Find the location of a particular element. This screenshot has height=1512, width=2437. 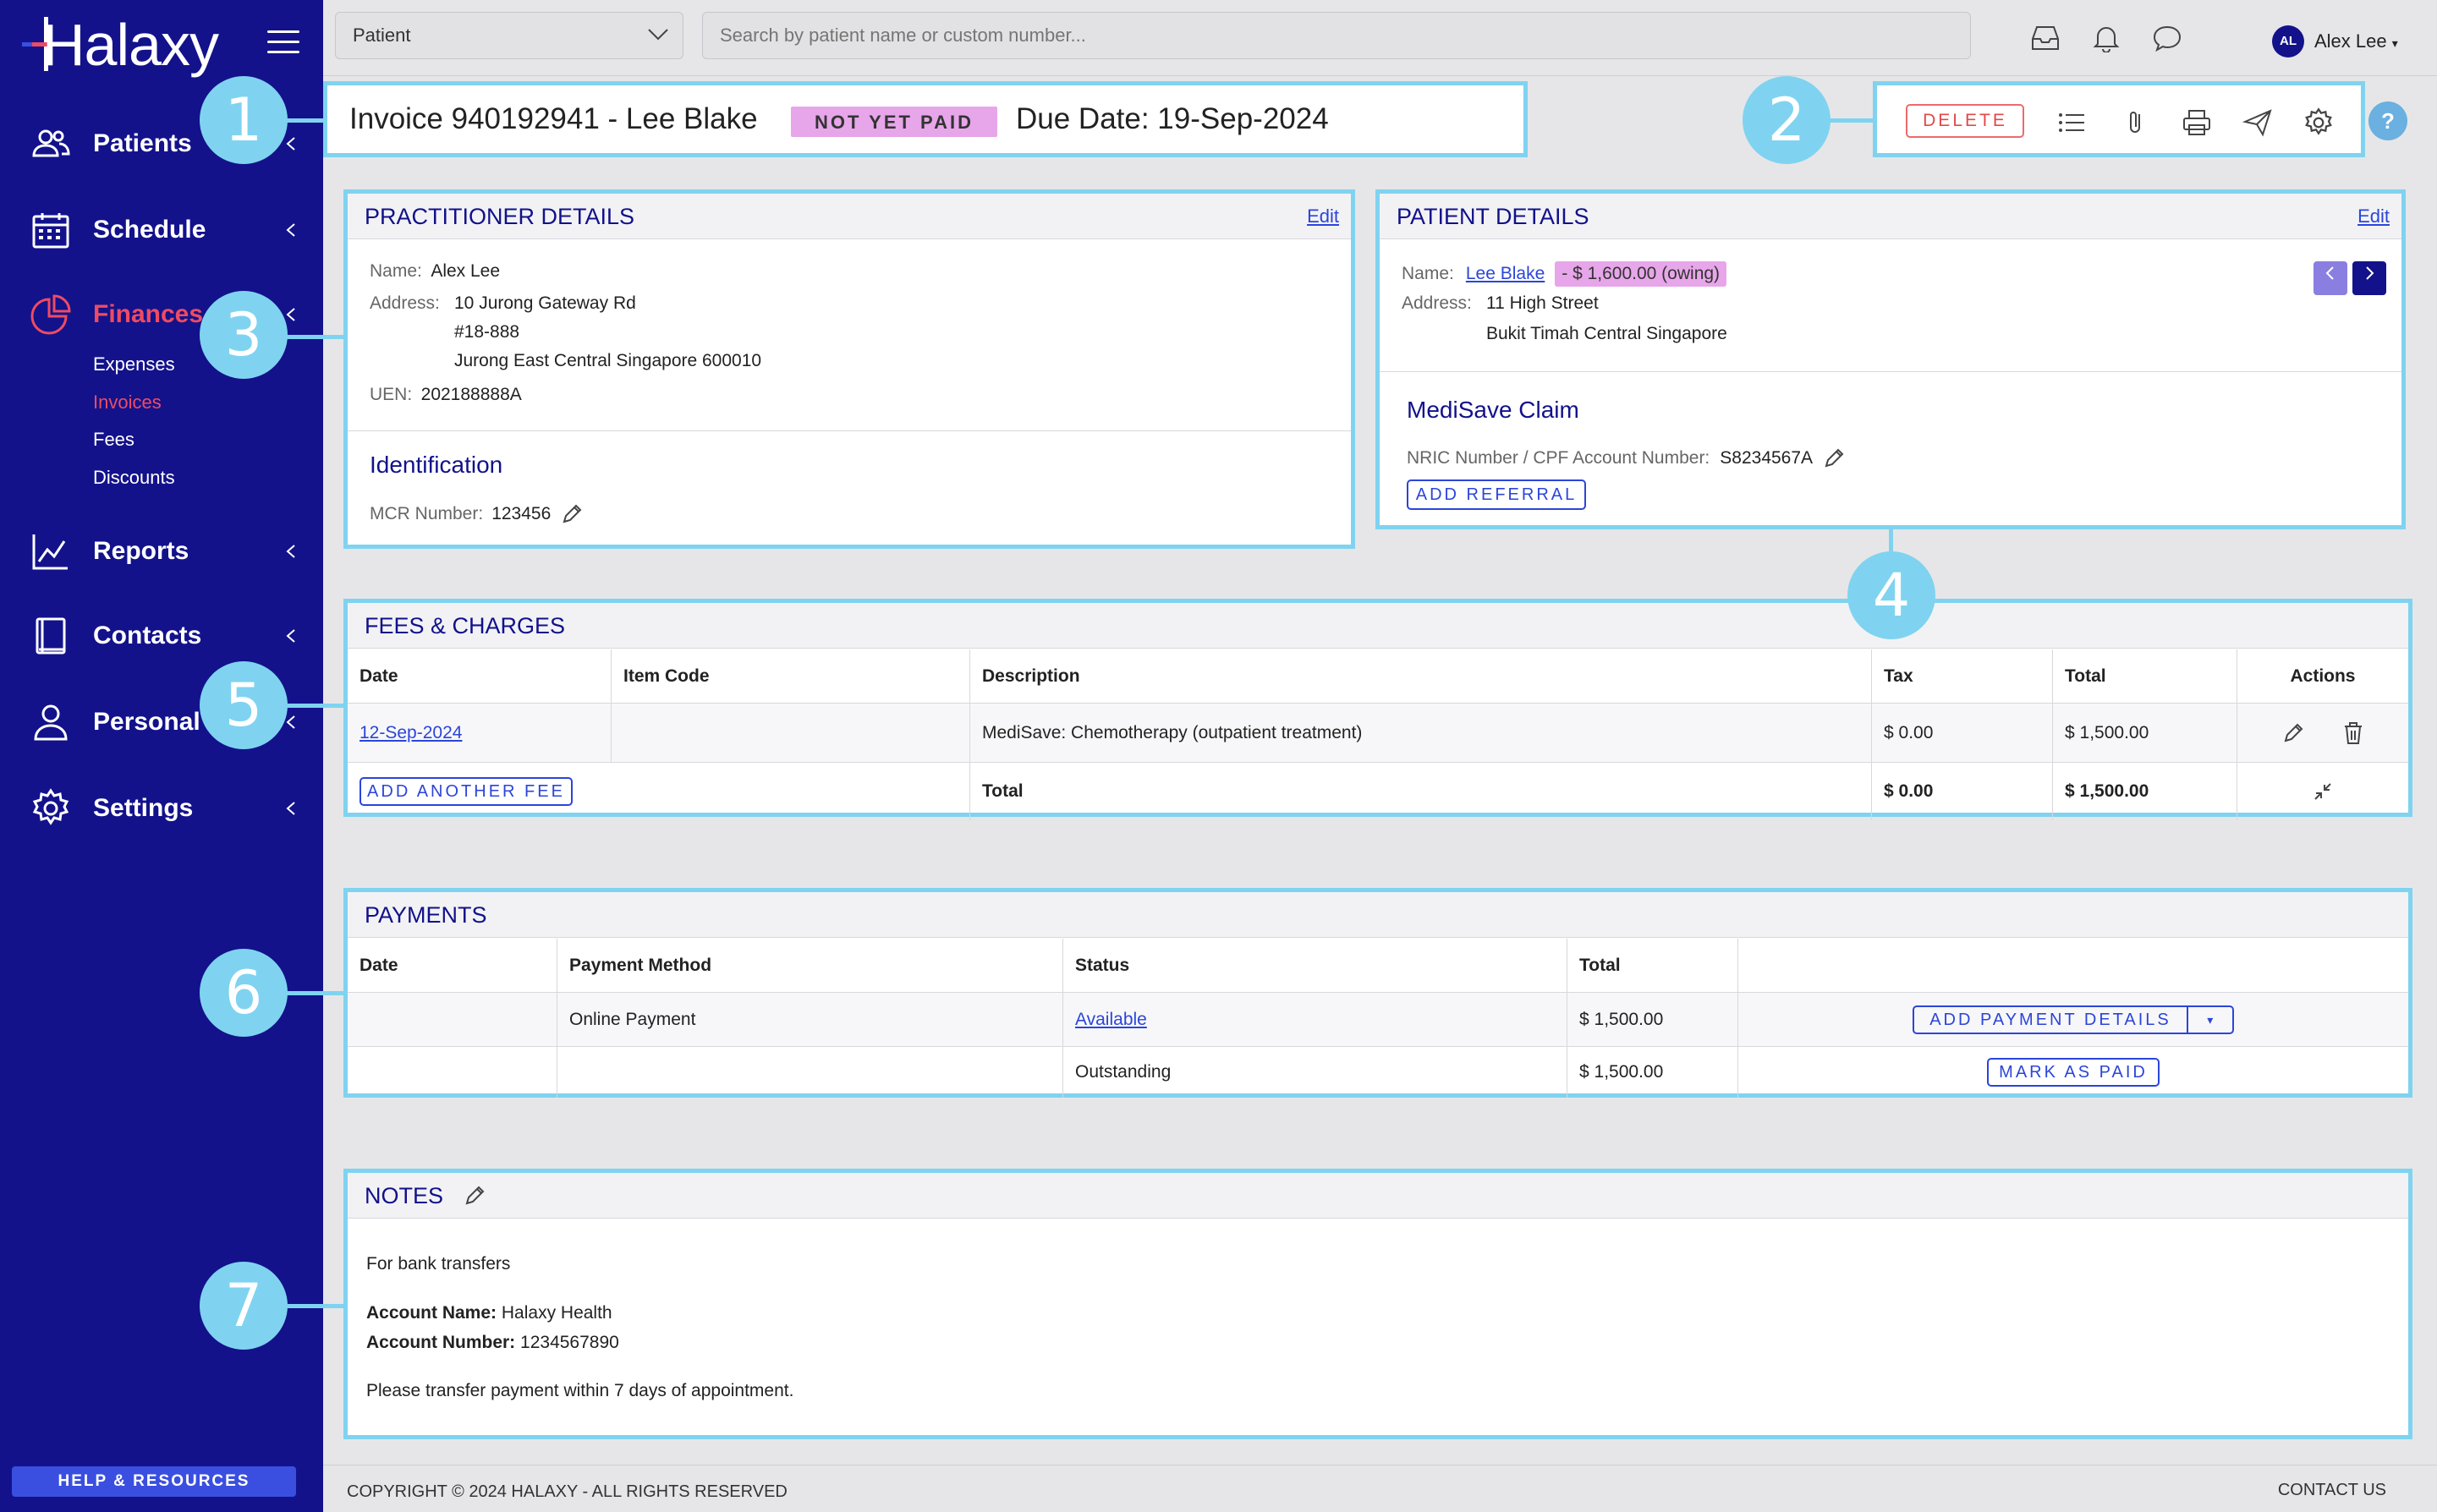

note-value: Halaxy Health is located at coordinates (557, 1313).